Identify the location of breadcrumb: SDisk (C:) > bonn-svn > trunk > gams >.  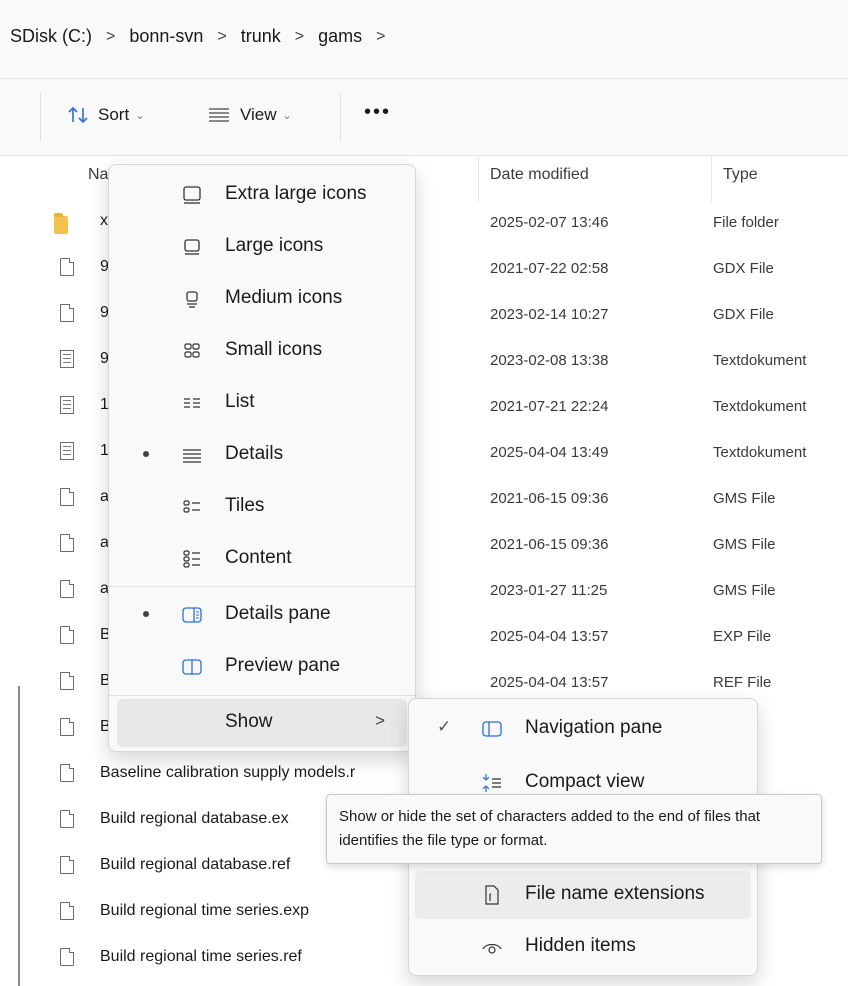
(204, 36).